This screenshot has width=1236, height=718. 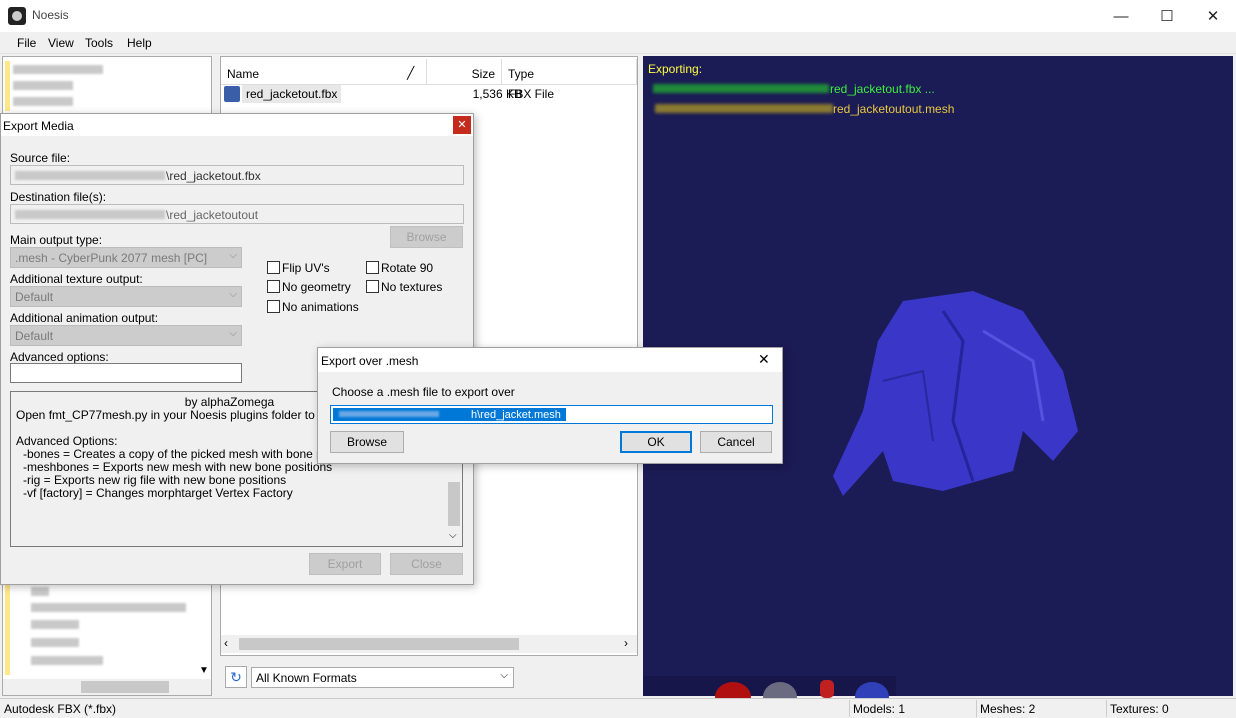 I want to click on mesh-path-input: h\red_jacket.mesh, so click(x=551, y=414).